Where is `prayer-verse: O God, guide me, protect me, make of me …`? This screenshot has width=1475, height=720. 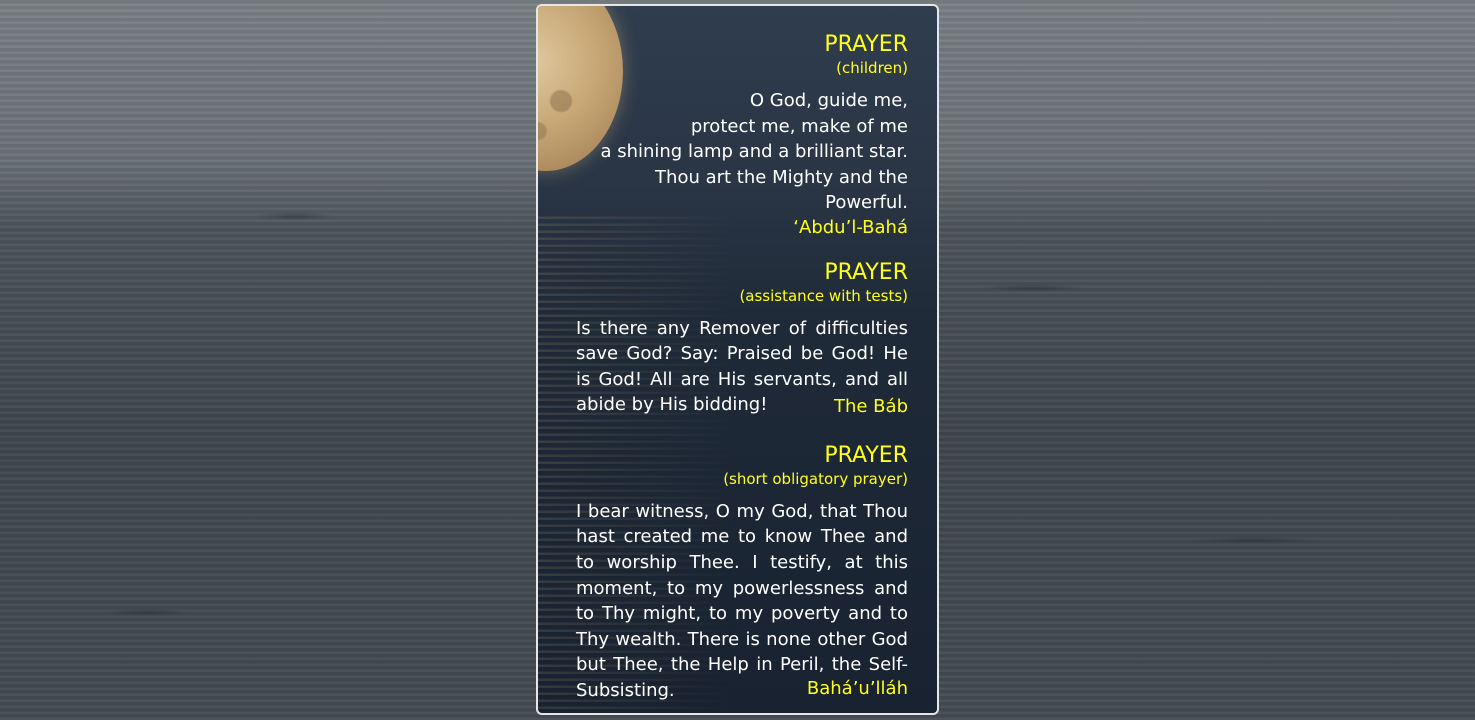 prayer-verse: O God, guide me, protect me, make of me … is located at coordinates (742, 152).